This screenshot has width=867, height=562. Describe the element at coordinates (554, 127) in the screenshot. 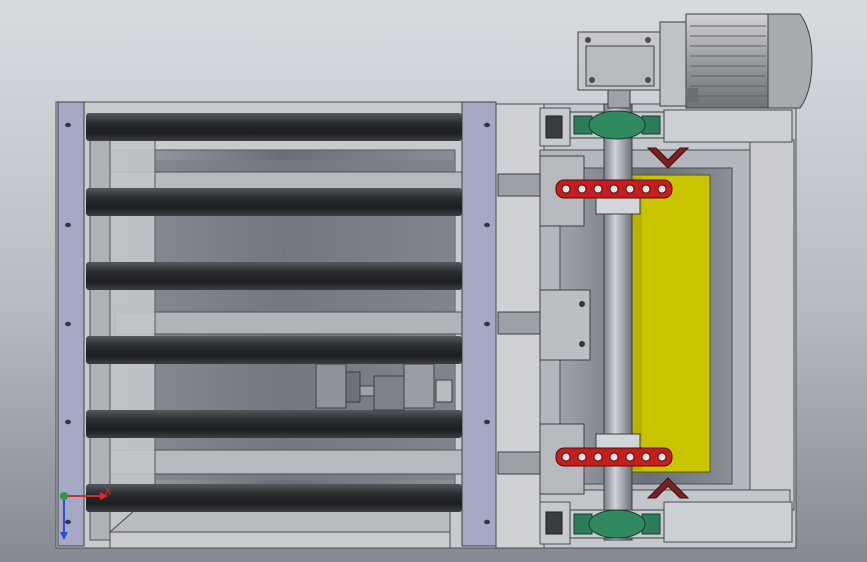

I see `idler-top` at that location.